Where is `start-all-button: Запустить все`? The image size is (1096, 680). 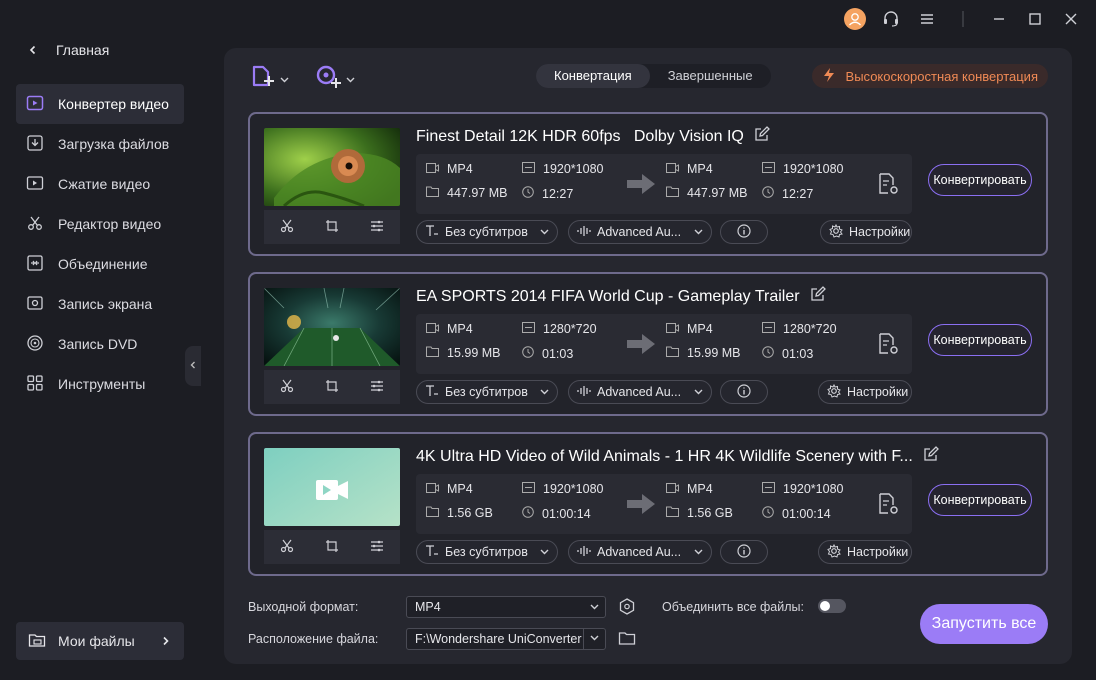
start-all-button: Запустить все is located at coordinates (984, 624).